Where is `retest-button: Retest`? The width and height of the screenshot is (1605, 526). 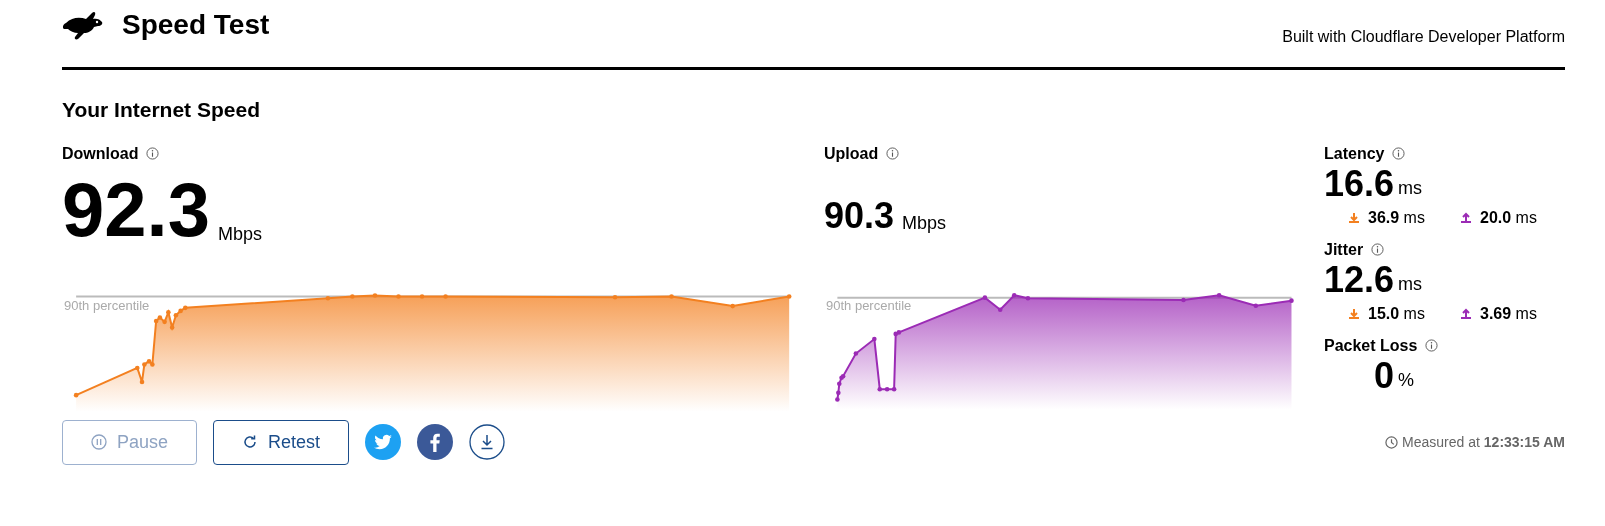
retest-button: Retest is located at coordinates (281, 442).